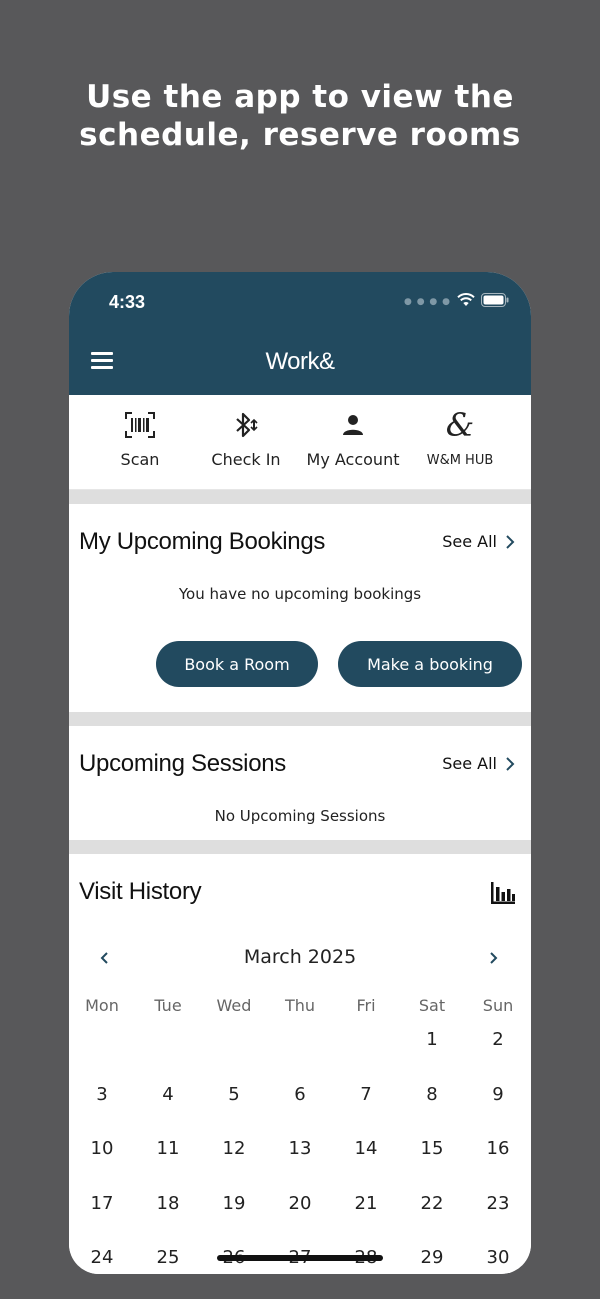 The width and height of the screenshot is (600, 1299). Describe the element at coordinates (234, 1005) in the screenshot. I see `weekday-label: Wed` at that location.